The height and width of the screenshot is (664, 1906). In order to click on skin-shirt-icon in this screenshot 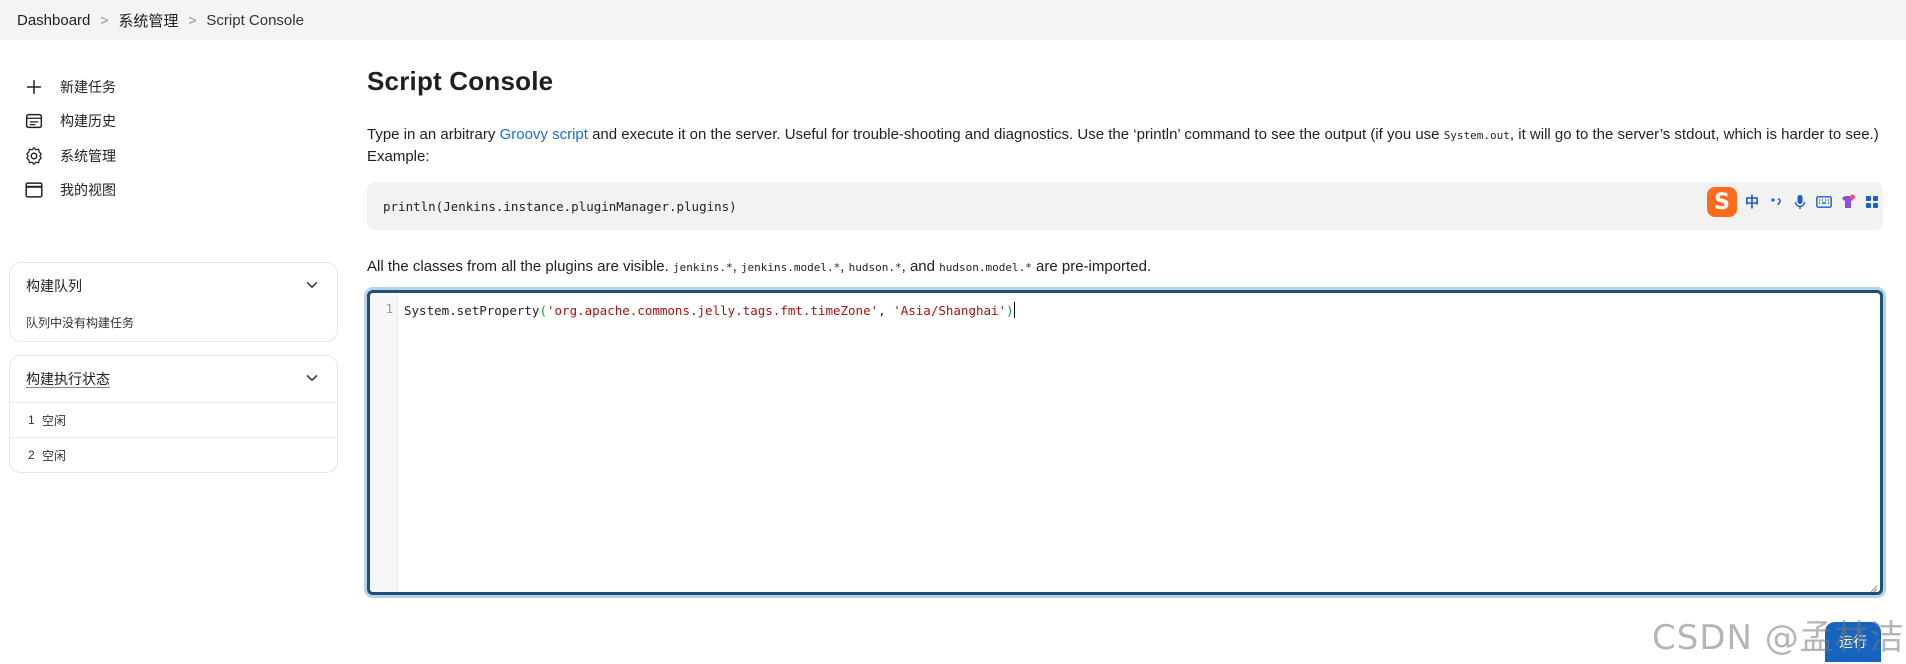, I will do `click(1848, 202)`.